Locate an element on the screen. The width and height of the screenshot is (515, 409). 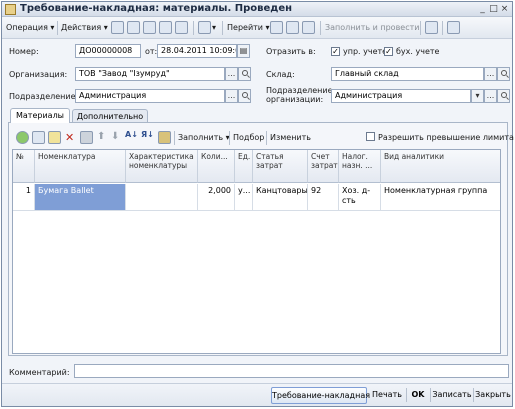
accounting-checkbox: ✓ is located at coordinates (388, 51).